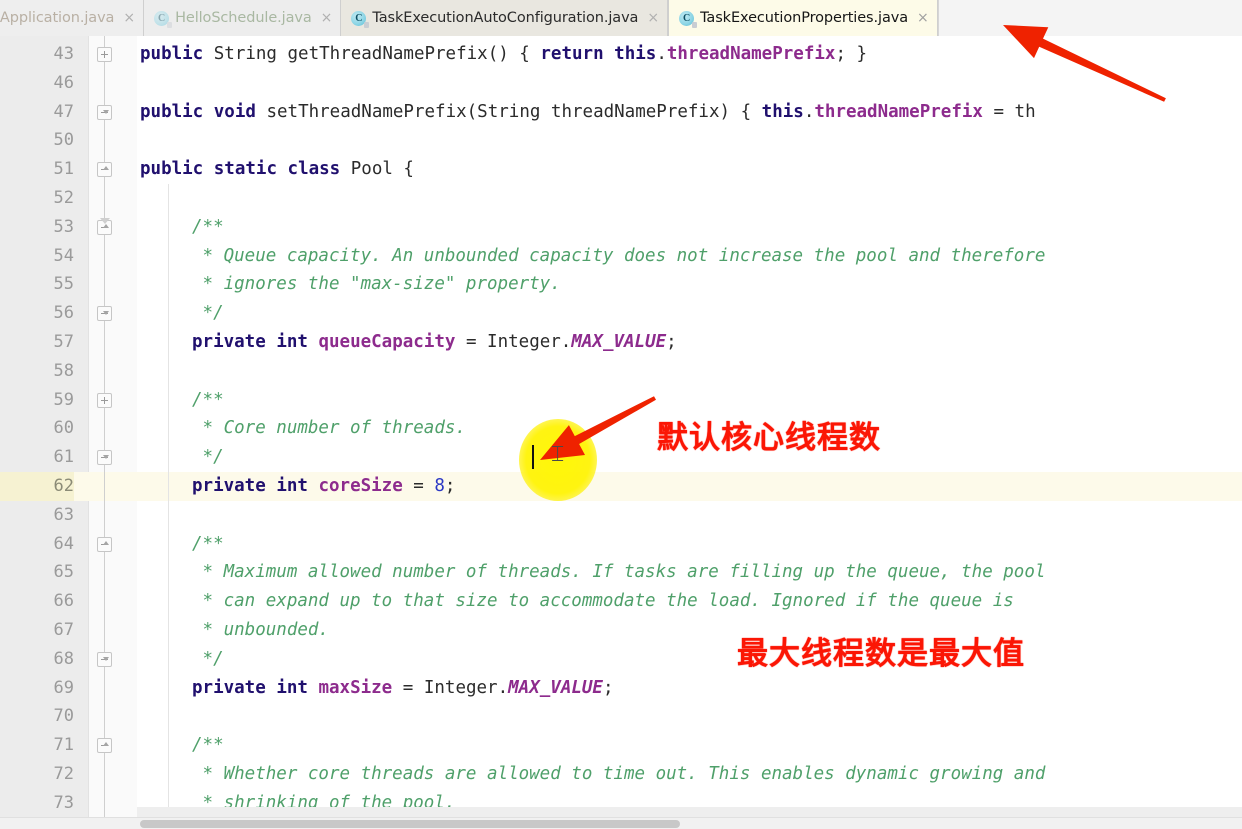 The image size is (1242, 829). What do you see at coordinates (172, 54) in the screenshot?
I see `code-token: public` at bounding box center [172, 54].